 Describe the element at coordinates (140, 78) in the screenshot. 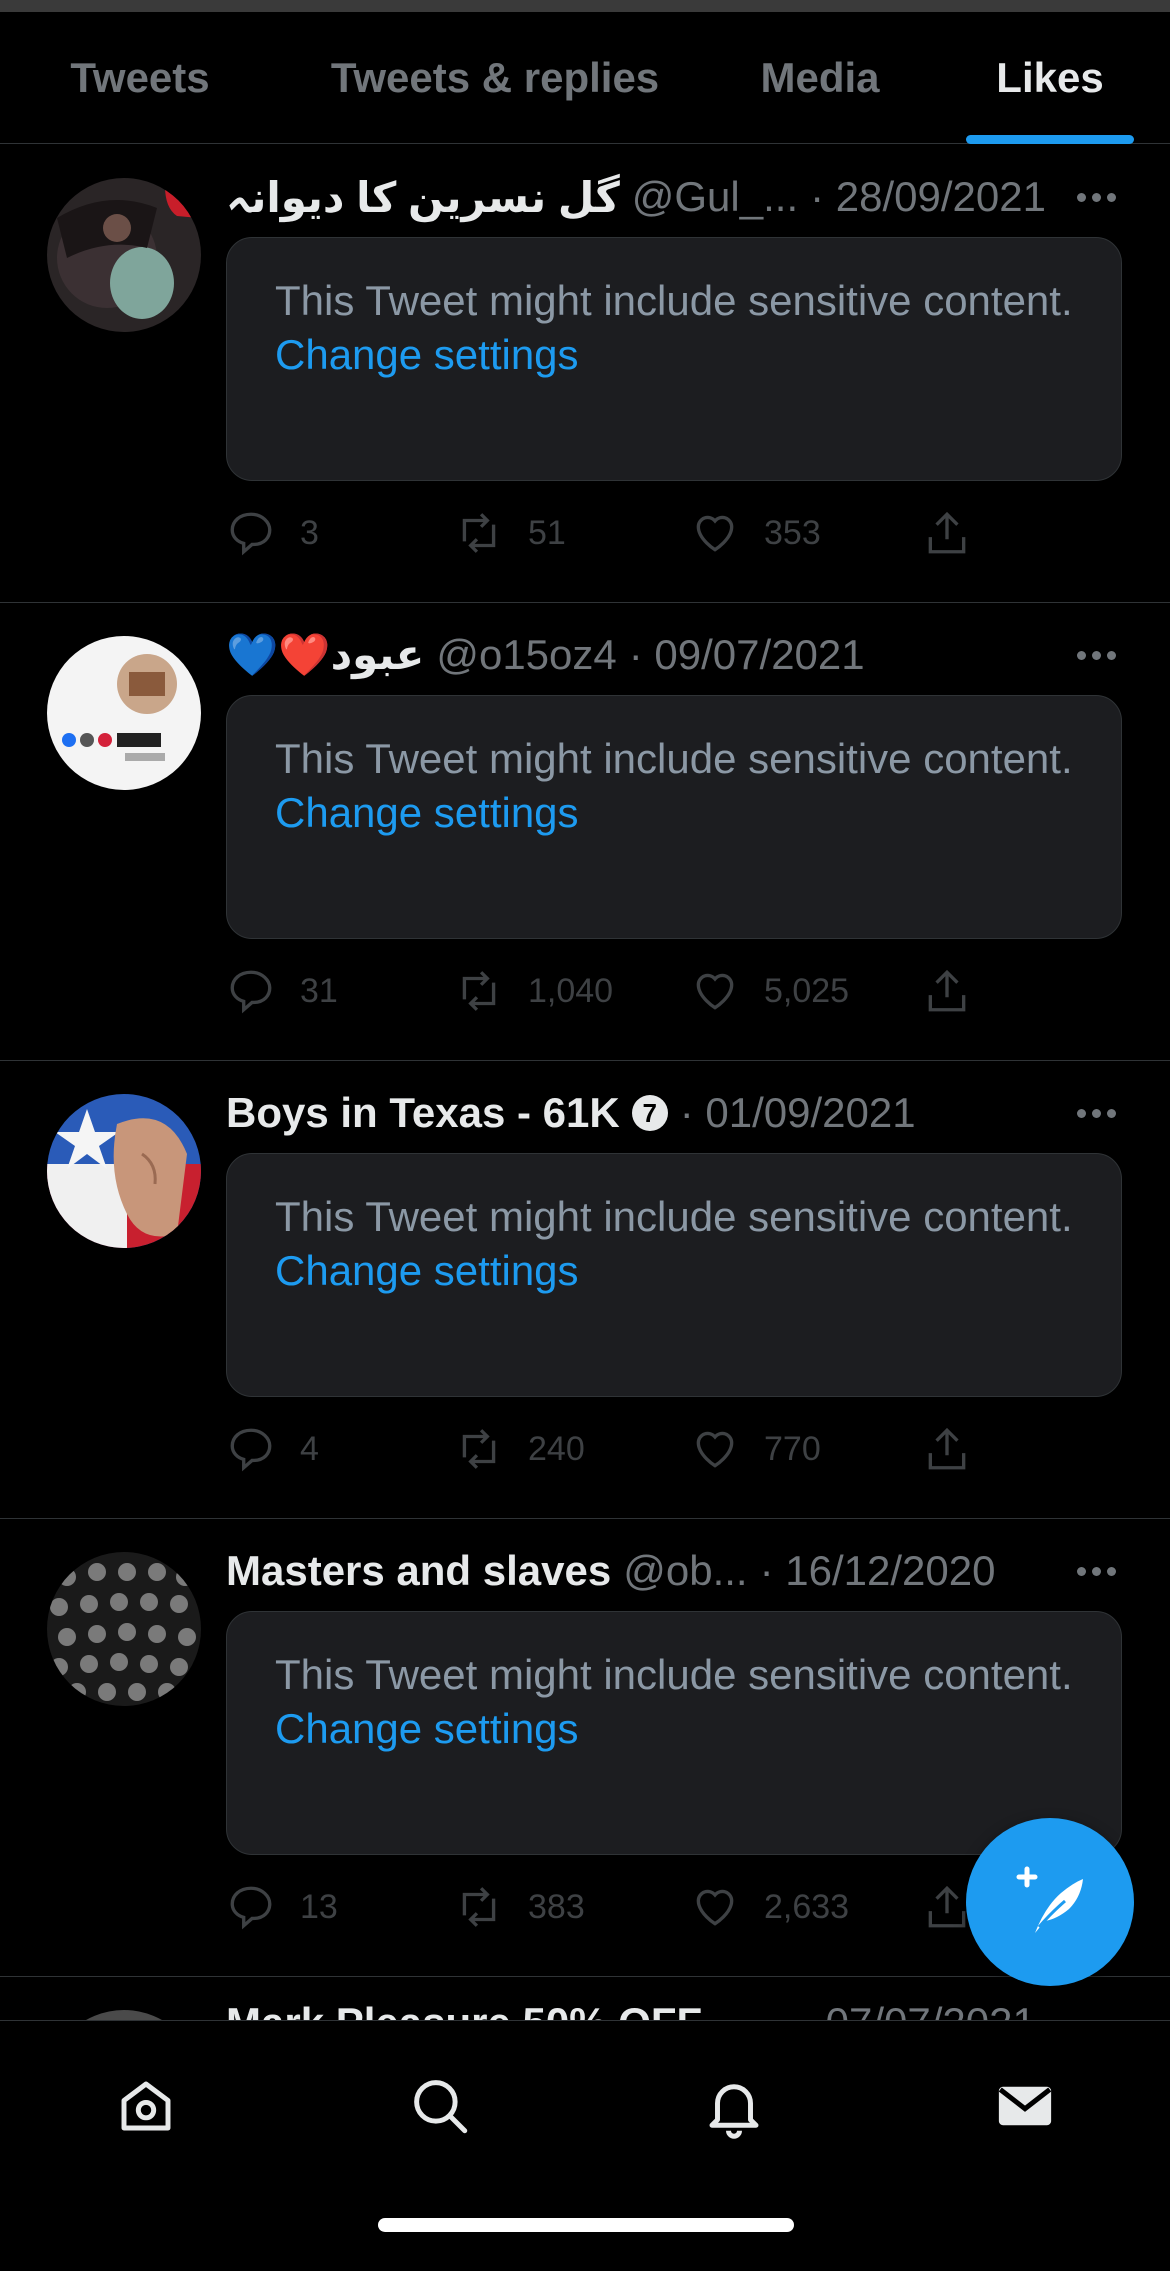

I see `tab-tweets: Tweets` at that location.